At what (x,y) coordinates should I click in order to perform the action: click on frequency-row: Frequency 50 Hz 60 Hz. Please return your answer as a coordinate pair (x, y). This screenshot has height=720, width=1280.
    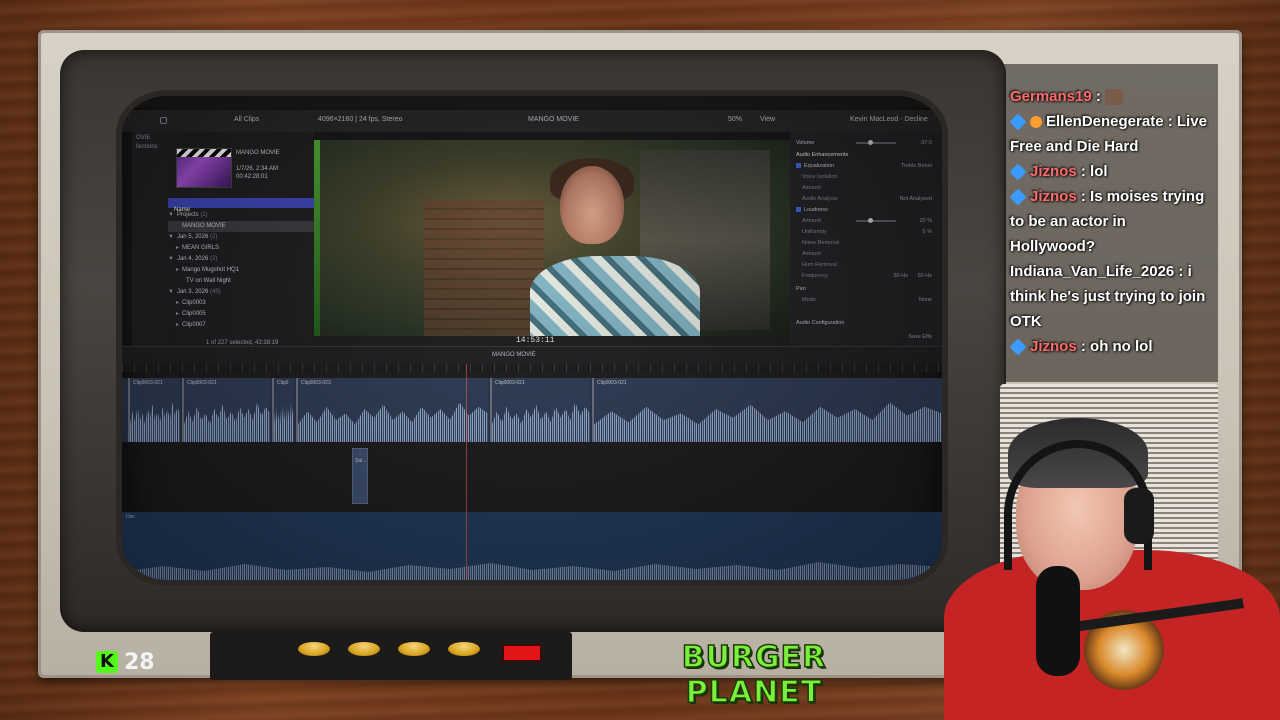
    Looking at the image, I should click on (866, 276).